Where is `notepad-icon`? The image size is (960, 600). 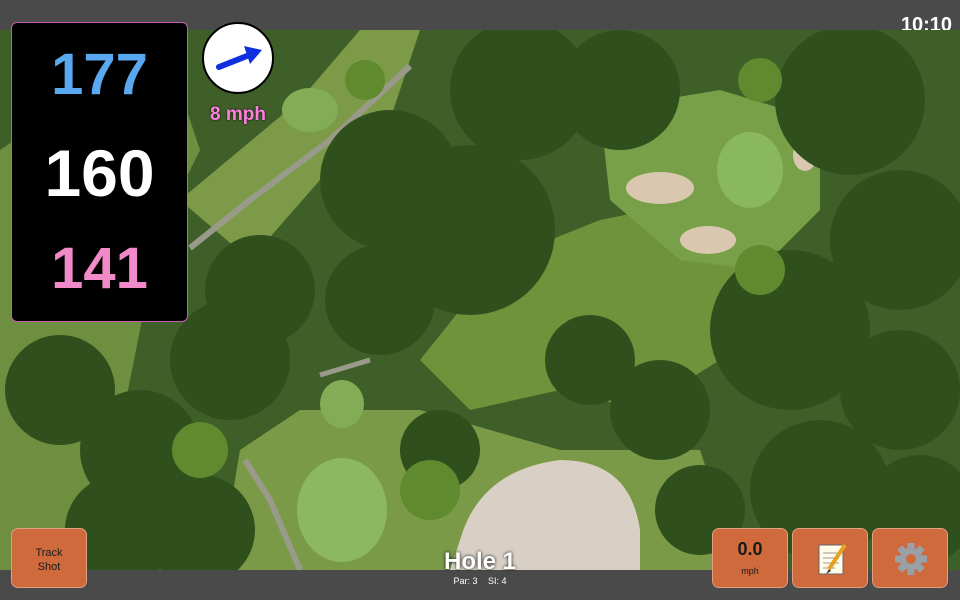 notepad-icon is located at coordinates (832, 559).